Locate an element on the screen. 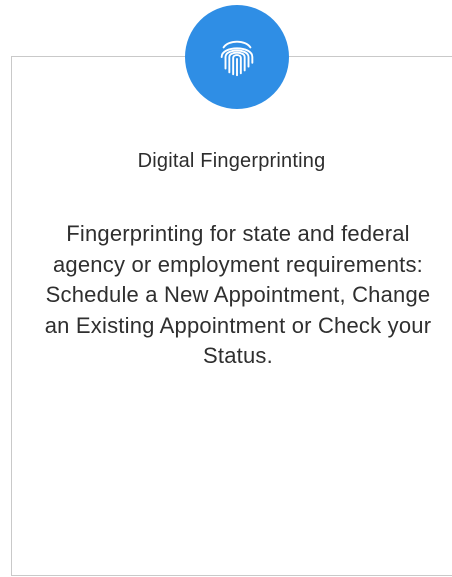  icon-badge is located at coordinates (237, 57).